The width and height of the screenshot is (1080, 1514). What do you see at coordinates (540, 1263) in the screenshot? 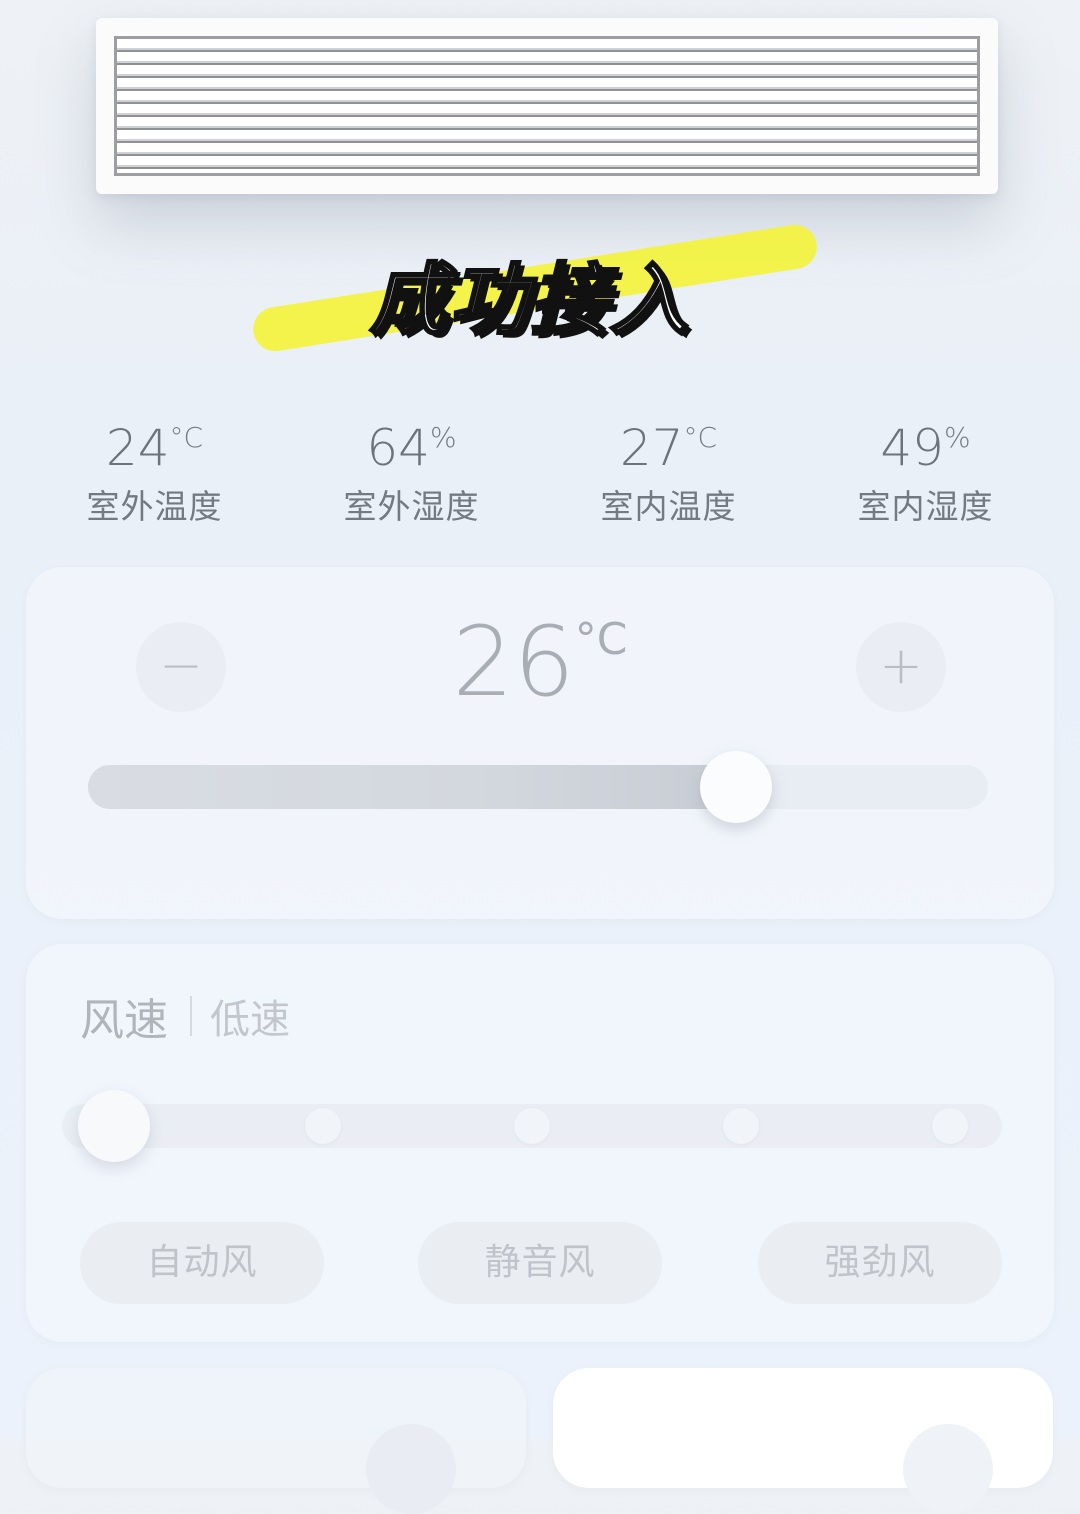
I see `mode-quiet-wind-button: 静音风` at bounding box center [540, 1263].